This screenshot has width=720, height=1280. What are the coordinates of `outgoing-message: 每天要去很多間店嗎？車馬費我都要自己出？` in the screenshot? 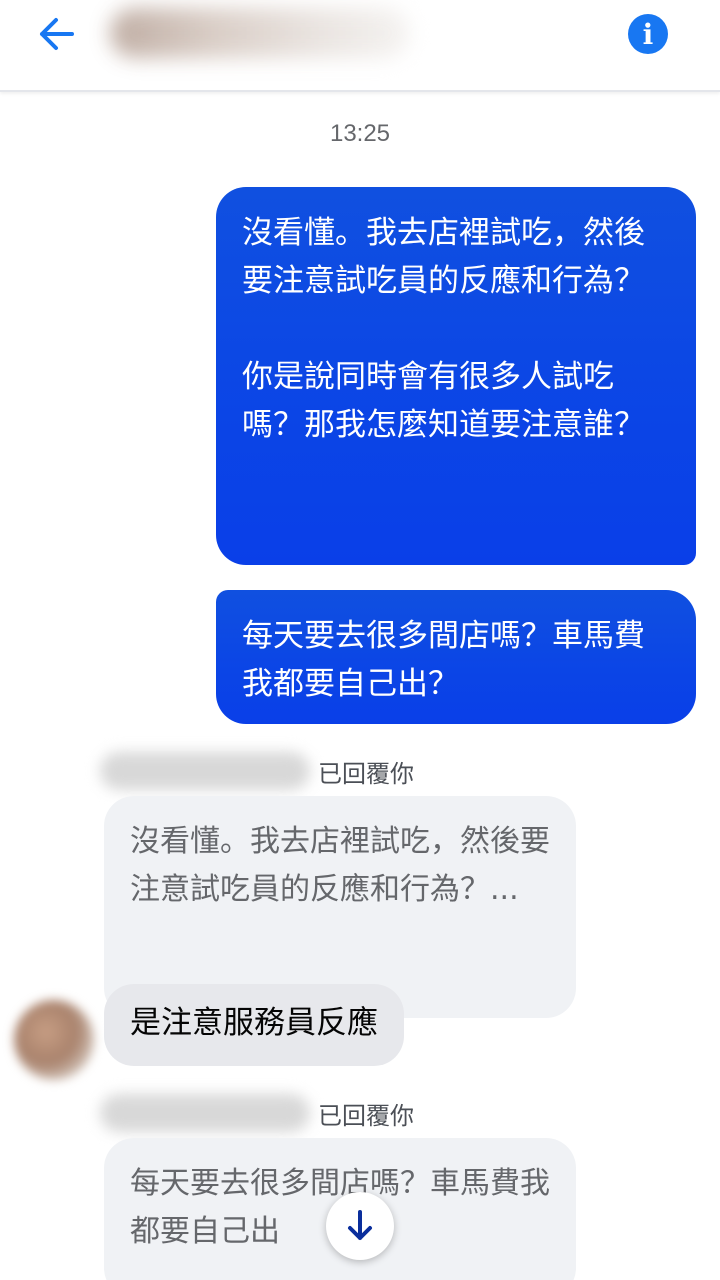 It's located at (456, 657).